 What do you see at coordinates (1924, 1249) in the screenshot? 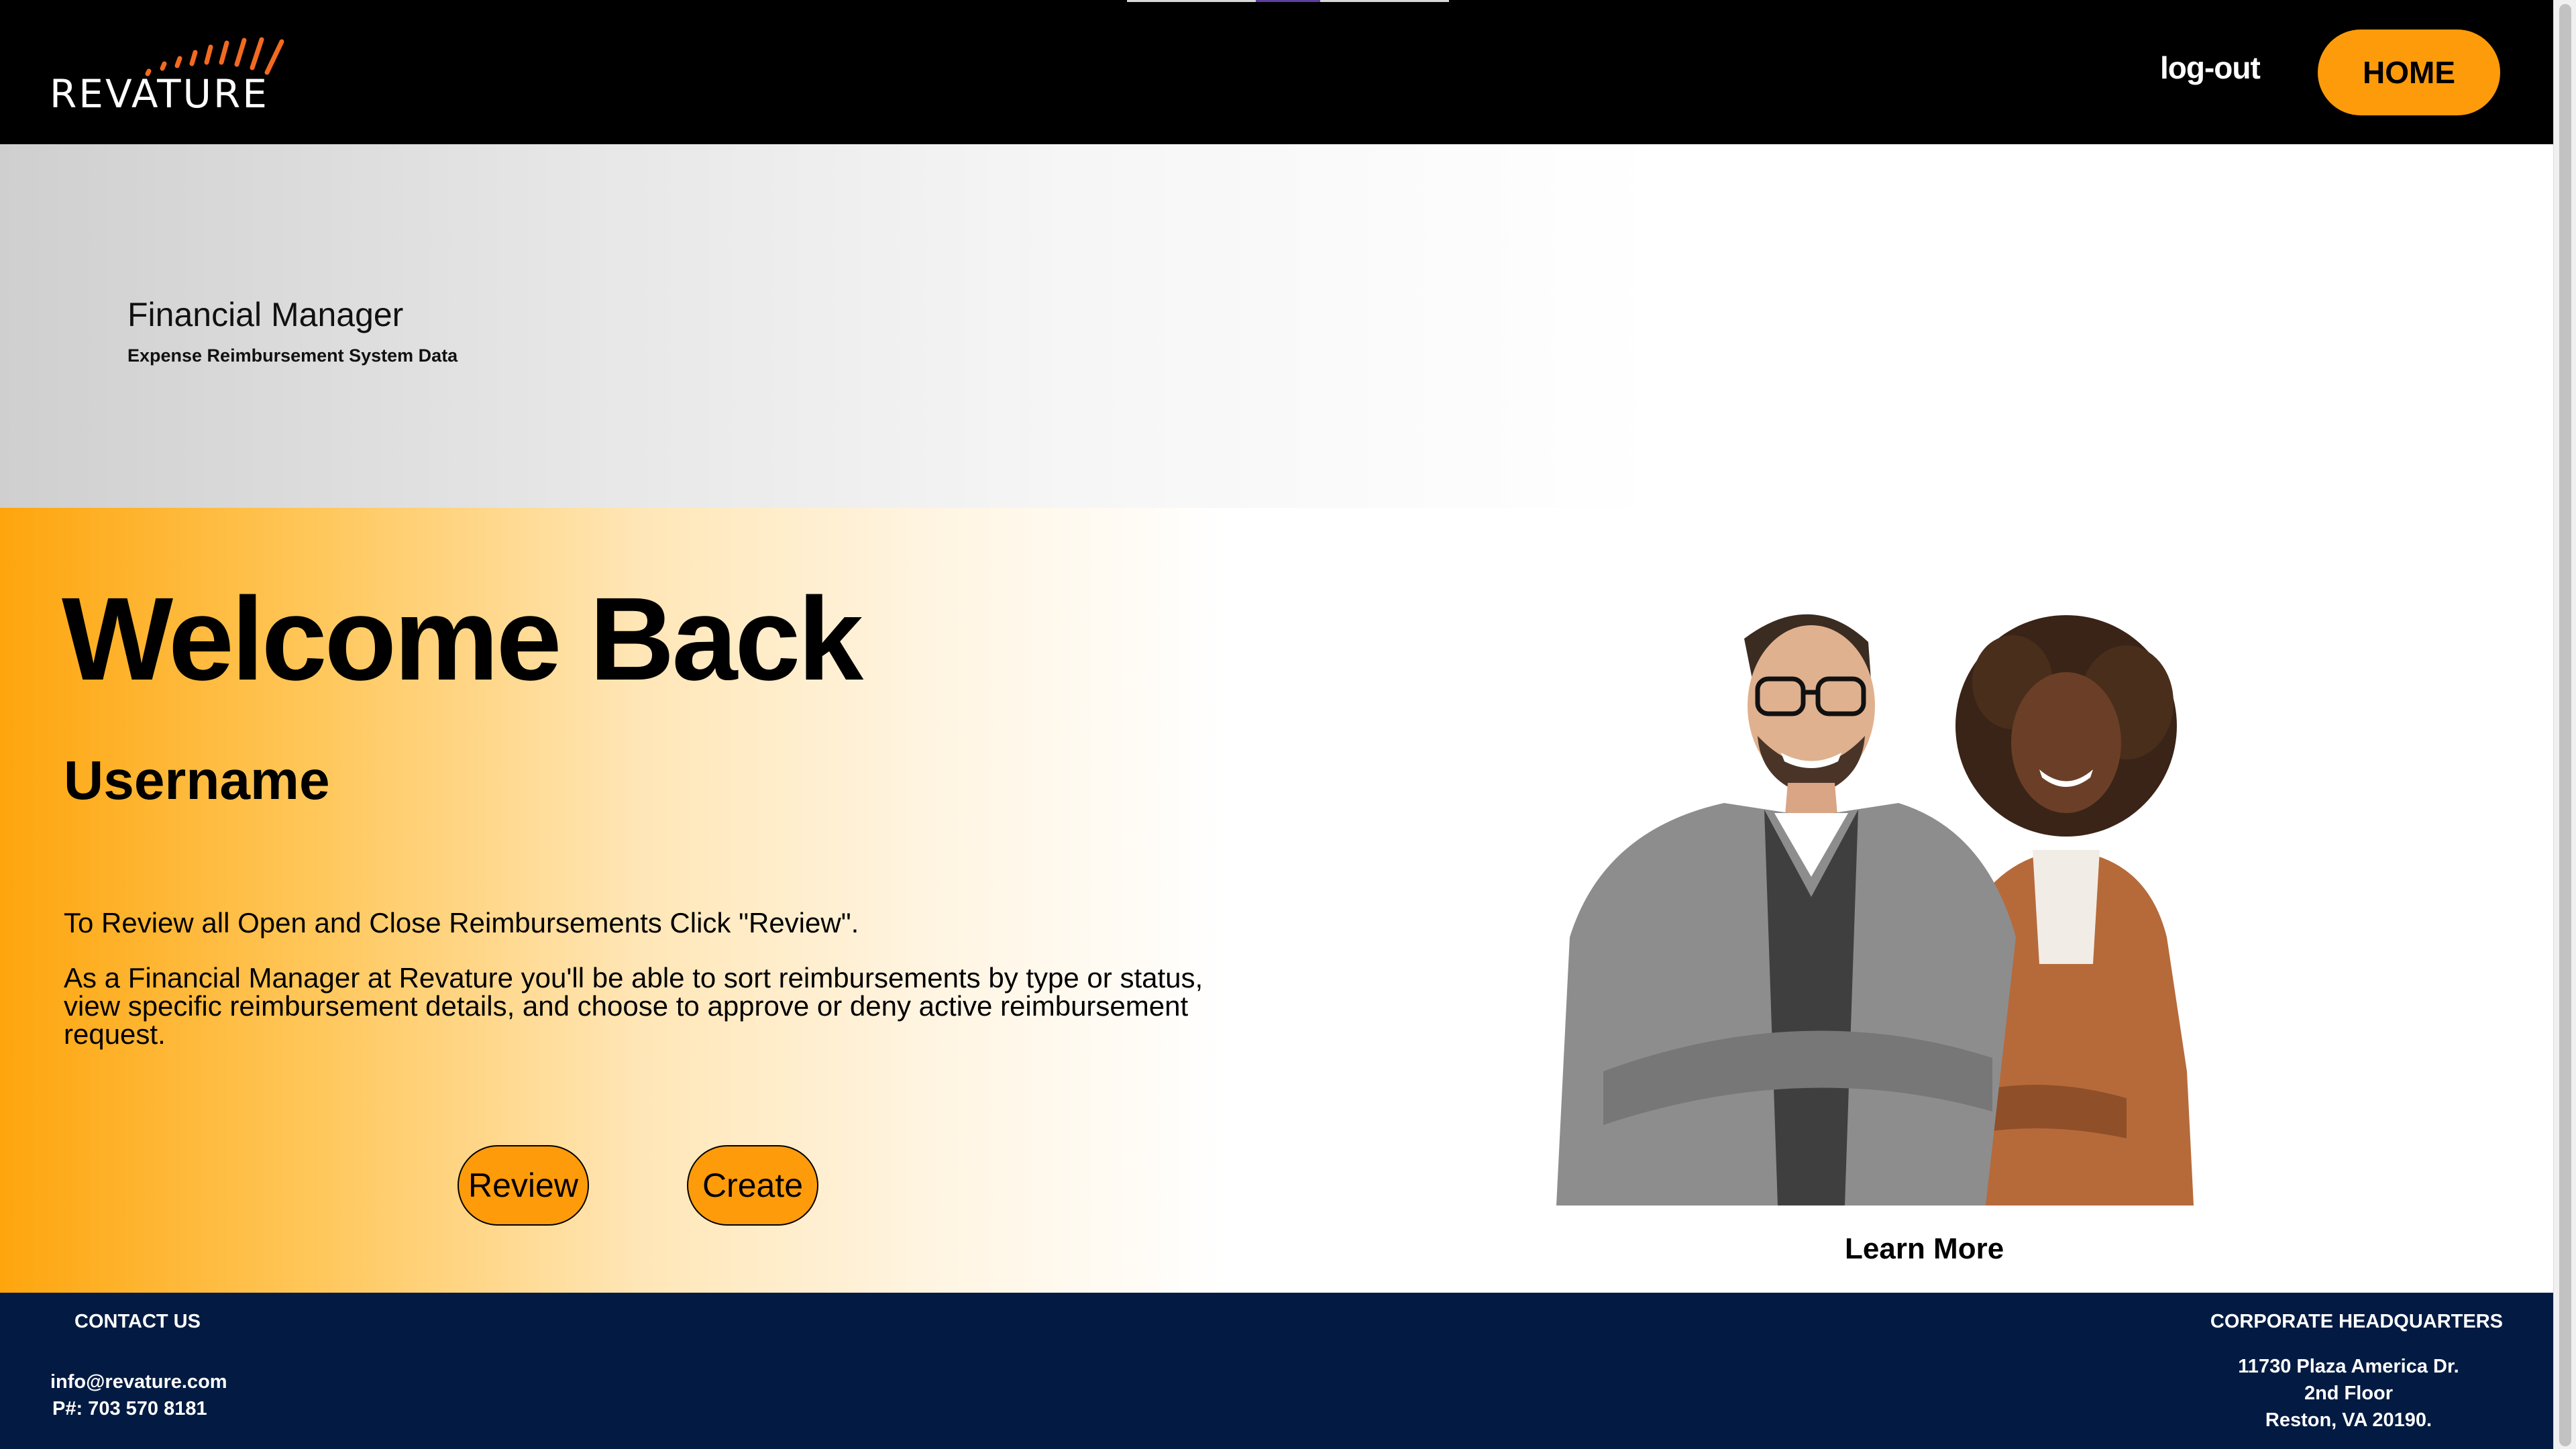
I see `learn-more-link: Learn More` at bounding box center [1924, 1249].